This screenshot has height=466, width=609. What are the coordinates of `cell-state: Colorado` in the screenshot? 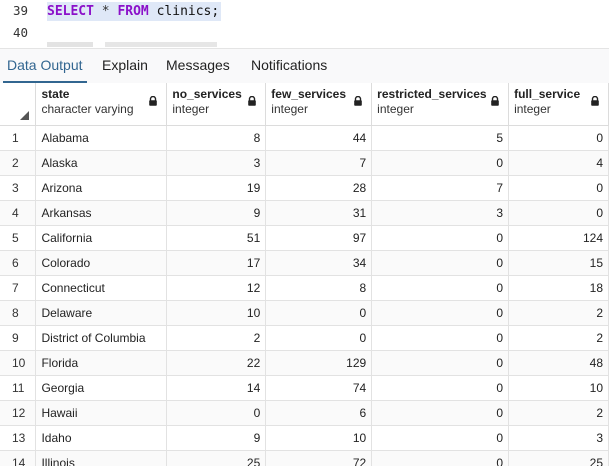 It's located at (101, 263).